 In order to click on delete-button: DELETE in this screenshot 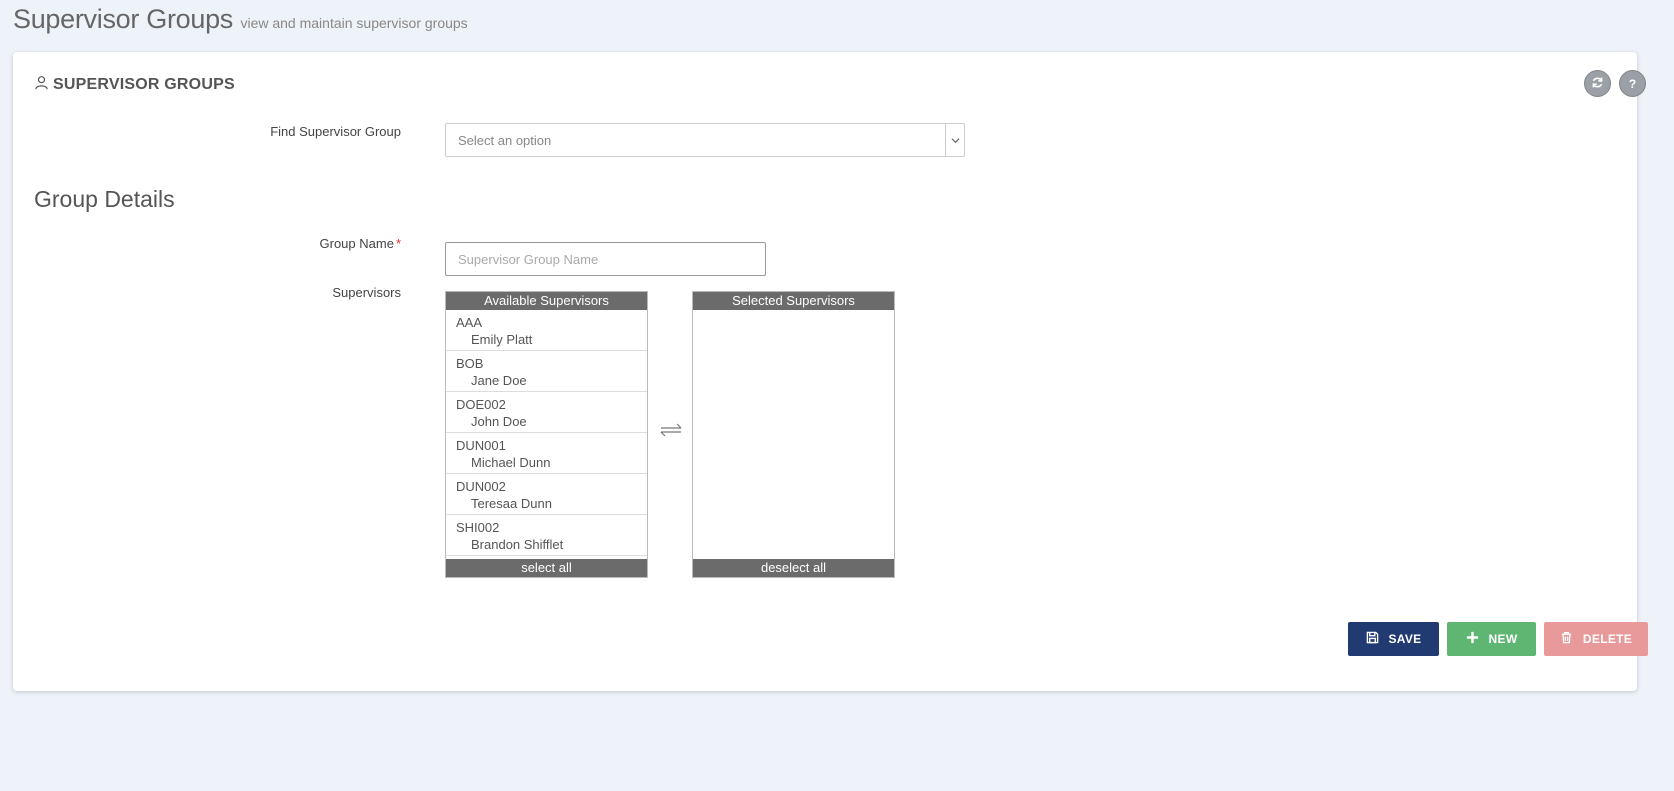, I will do `click(1596, 639)`.